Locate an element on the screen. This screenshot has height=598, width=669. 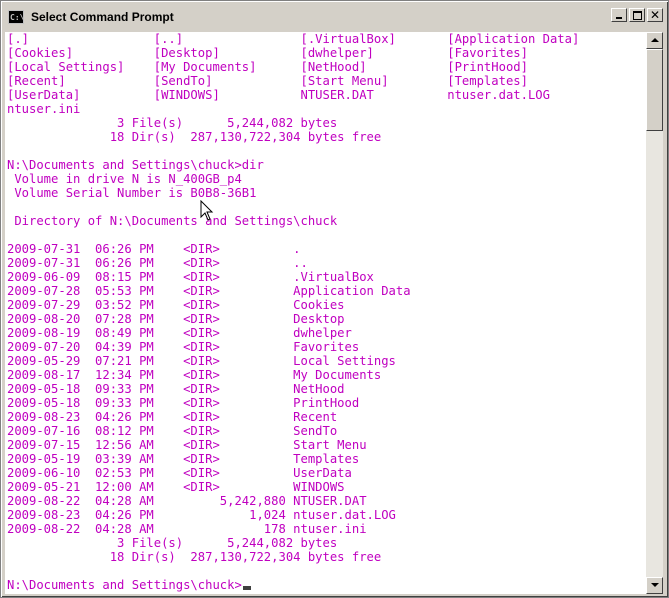
console-line: 2009-08-22 04:28 AM 5,242,880 NTUSER.DAT is located at coordinates (187, 501).